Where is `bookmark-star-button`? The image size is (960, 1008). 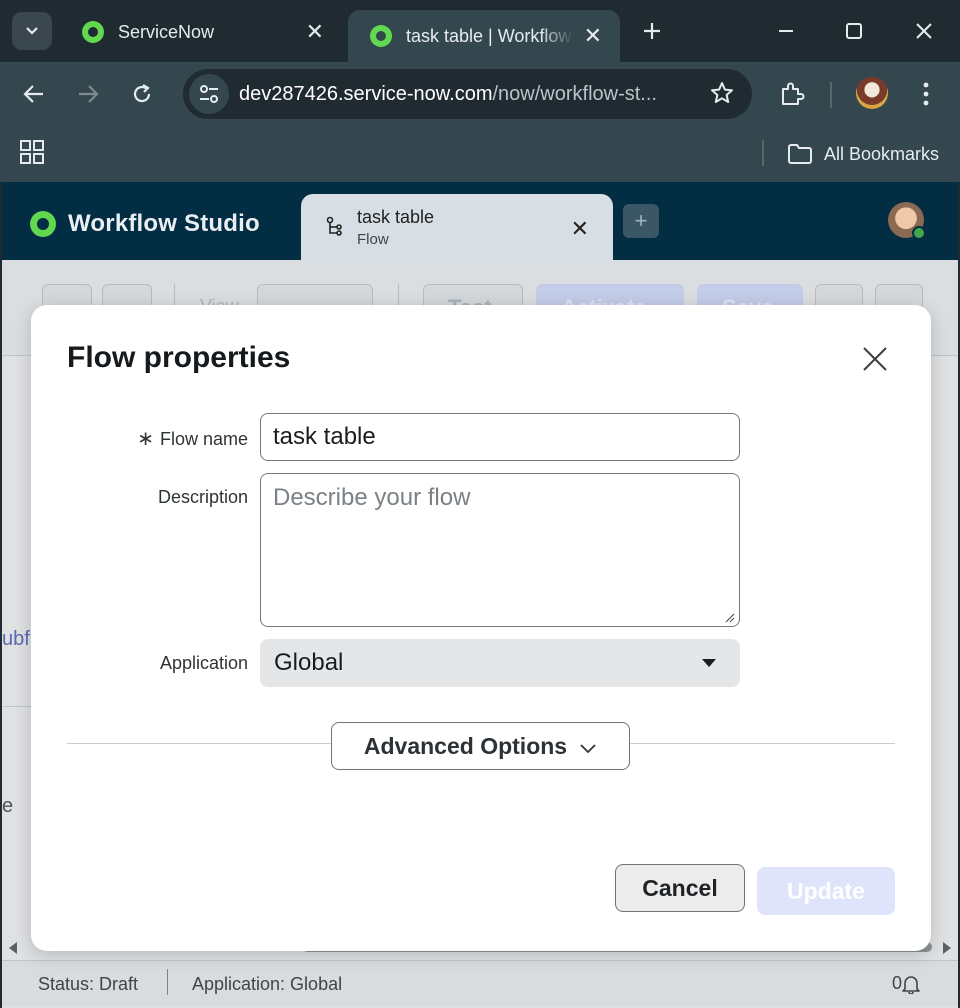
bookmark-star-button is located at coordinates (722, 95).